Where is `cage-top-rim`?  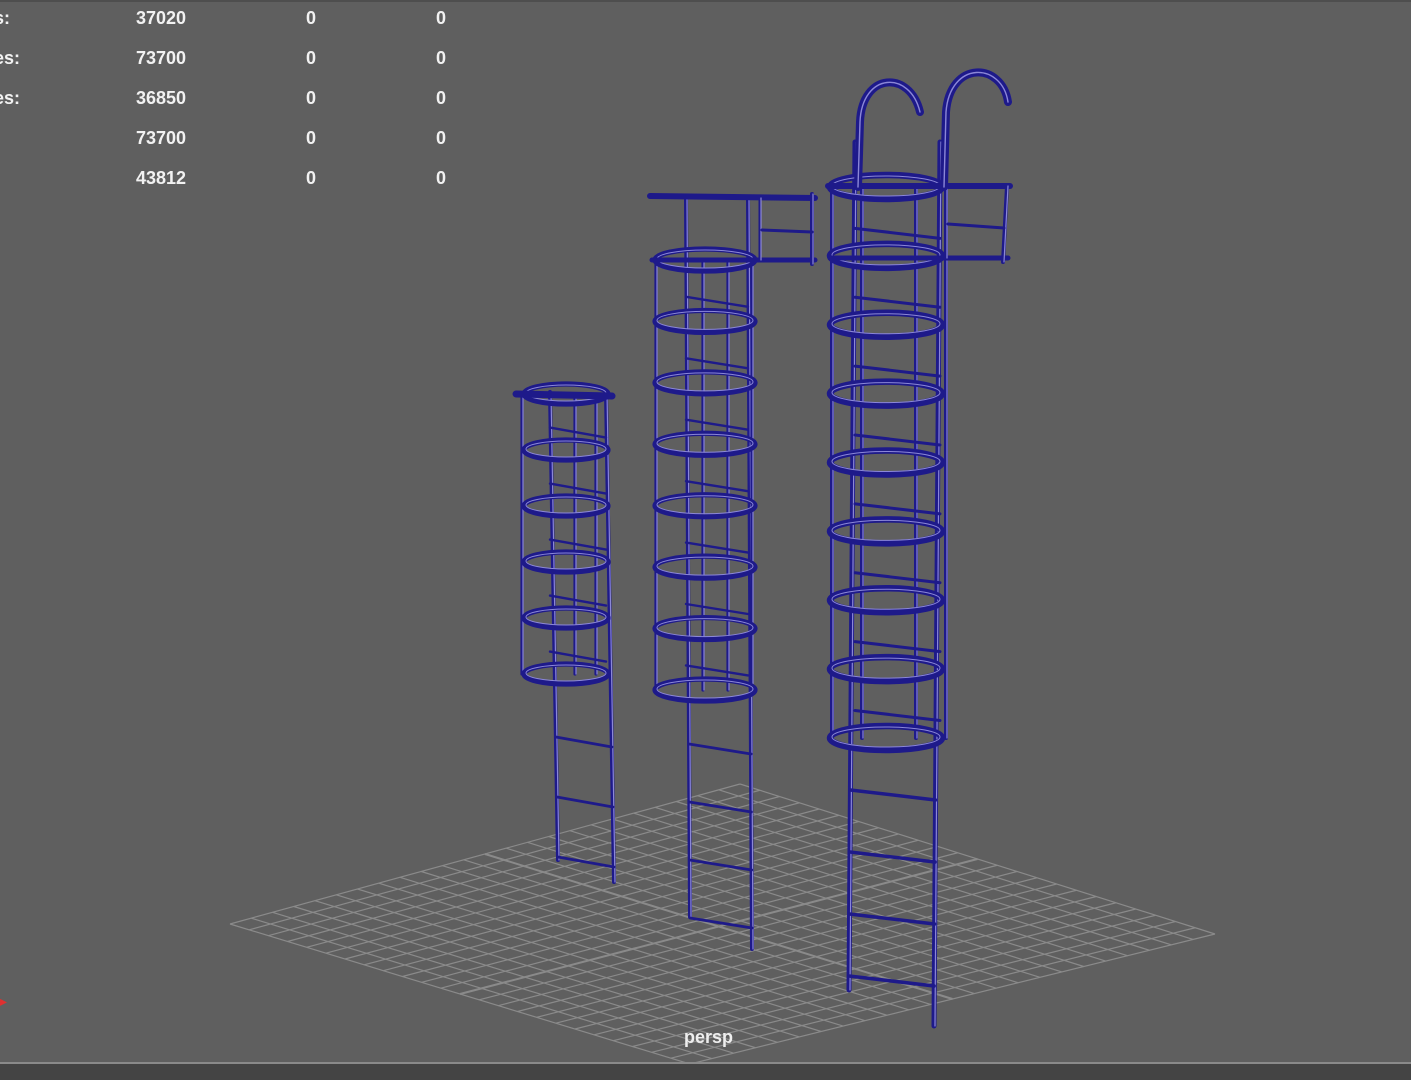
cage-top-rim is located at coordinates (564, 395).